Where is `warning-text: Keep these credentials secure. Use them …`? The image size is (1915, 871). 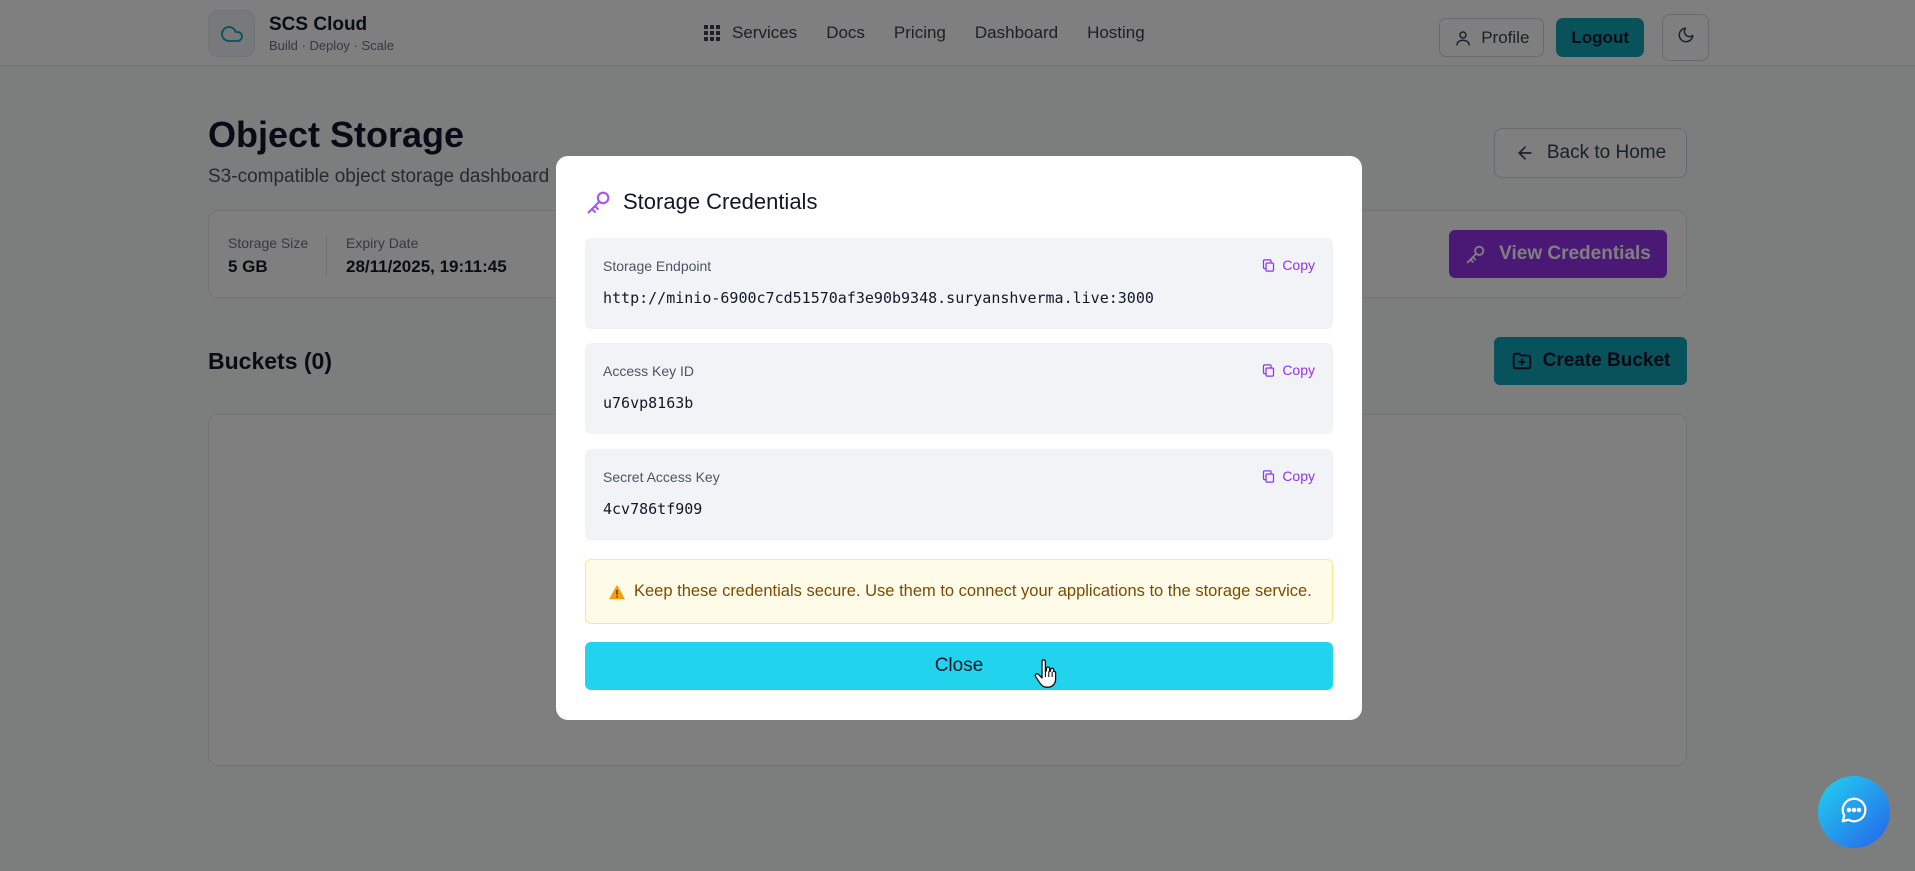
warning-text: Keep these credentials secure. Use them … is located at coordinates (973, 591).